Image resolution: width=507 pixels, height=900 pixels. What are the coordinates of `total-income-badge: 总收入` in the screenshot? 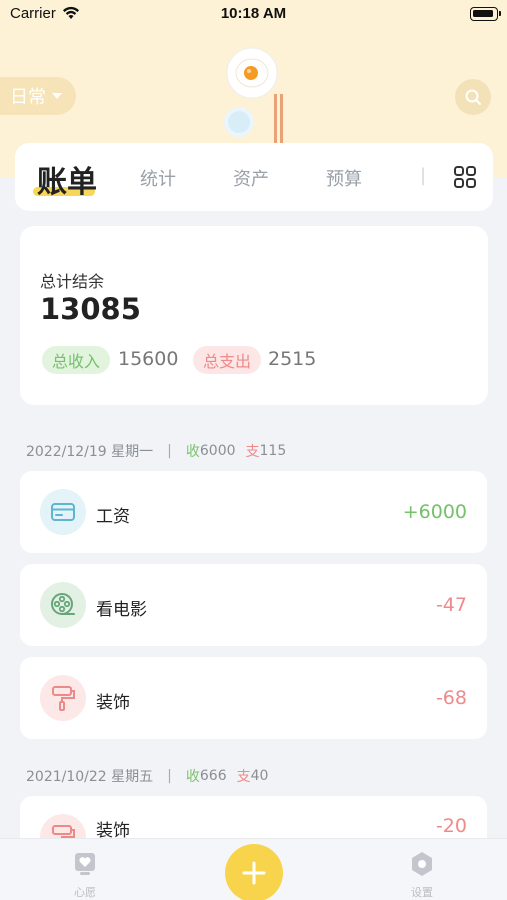 It's located at (76, 360).